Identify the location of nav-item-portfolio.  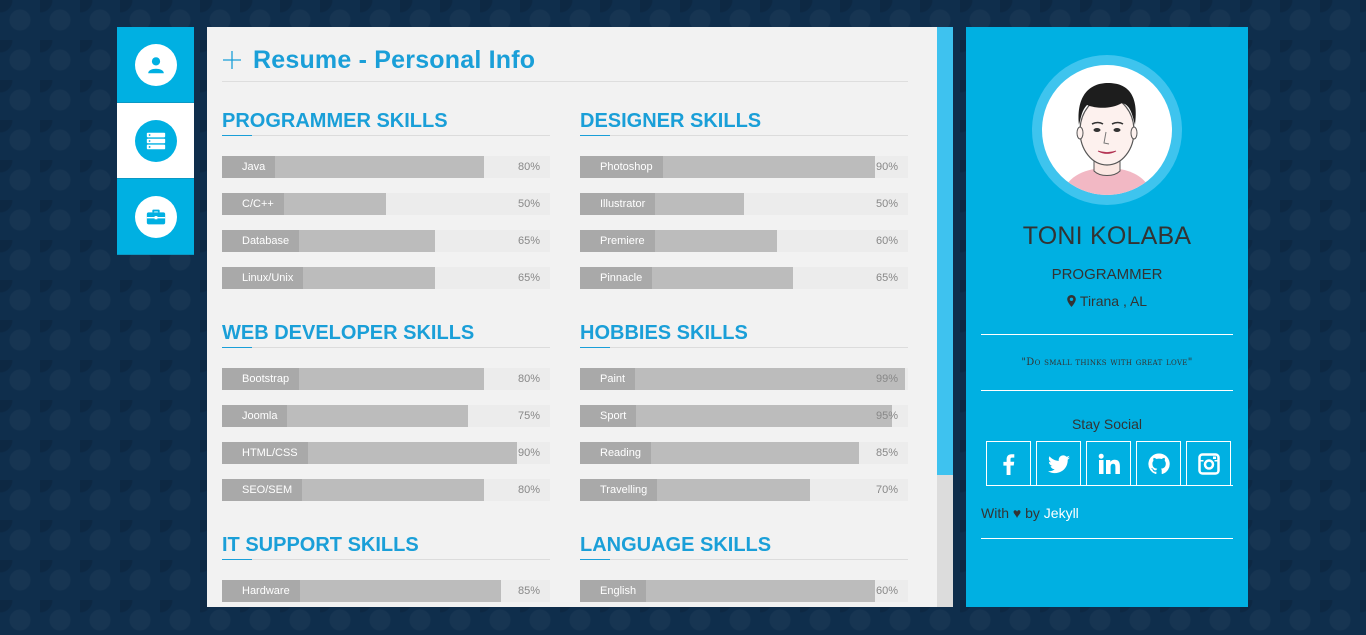
(155, 217).